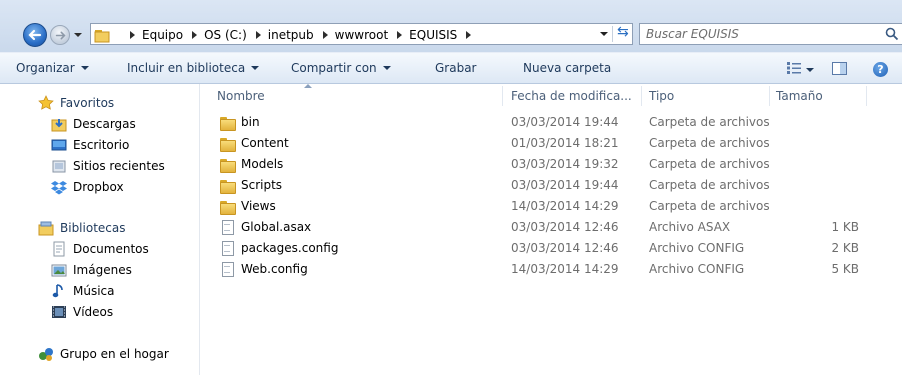 This screenshot has height=375, width=902. I want to click on nav-item-label: Descargas, so click(104, 124).